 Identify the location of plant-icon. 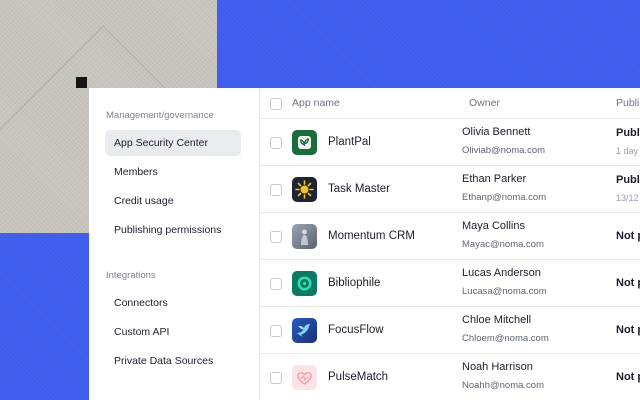
(304, 142).